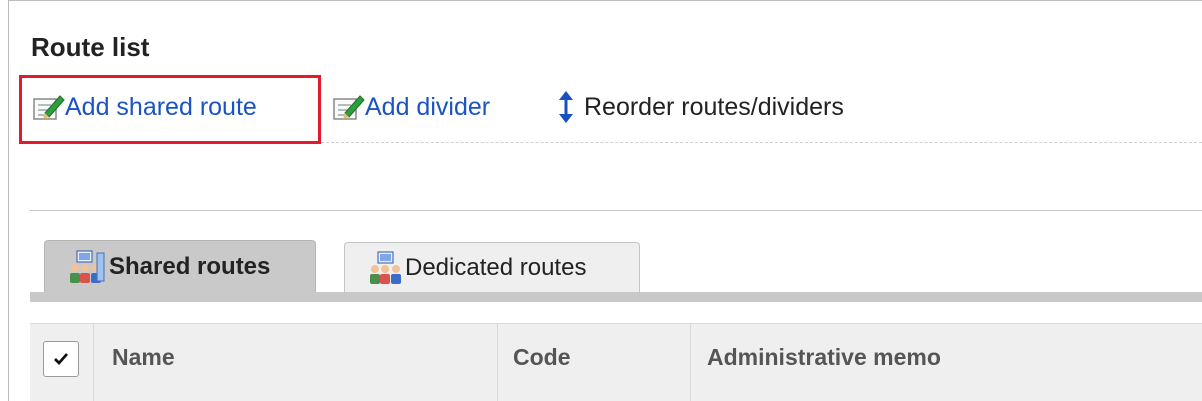 This screenshot has height=401, width=1202. Describe the element at coordinates (170, 109) in the screenshot. I see `highlight-box` at that location.